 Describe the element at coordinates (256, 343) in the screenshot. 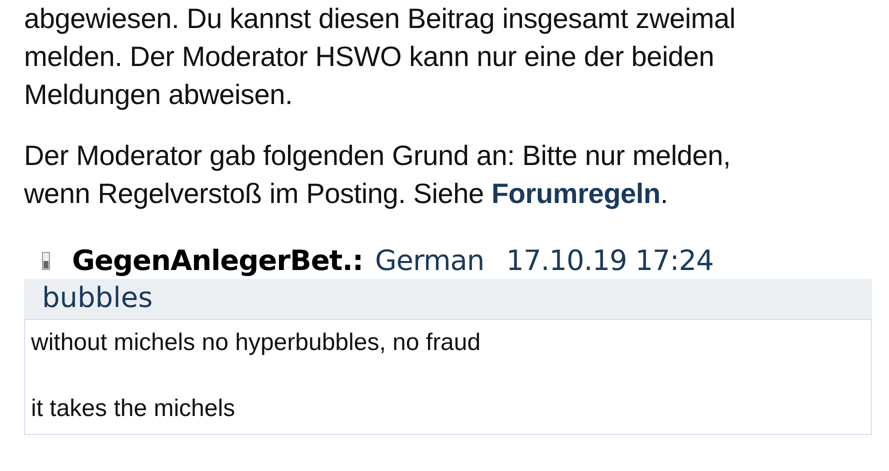

I see `post-text: without michels no hyperbubbles, no fraud` at that location.